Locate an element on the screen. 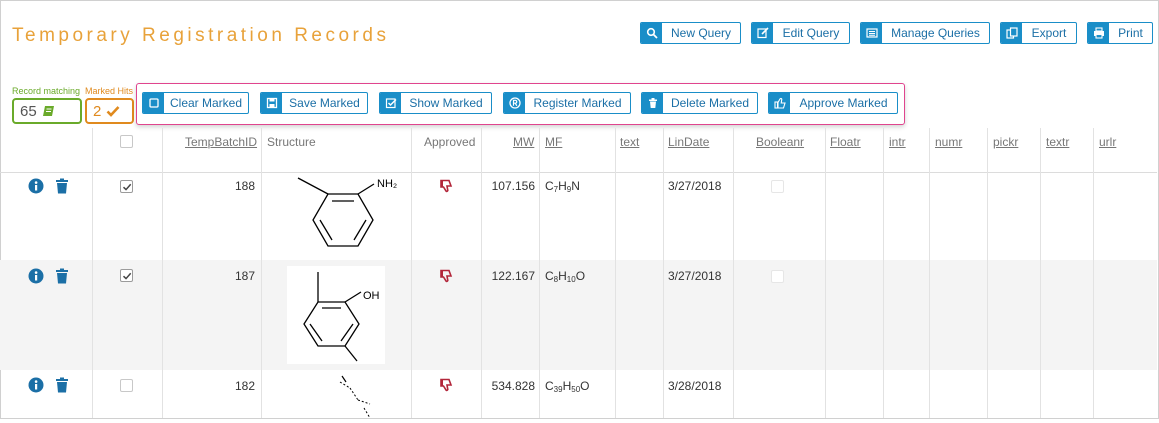 The width and height of the screenshot is (1159, 423). print-label: Print is located at coordinates (1130, 33).